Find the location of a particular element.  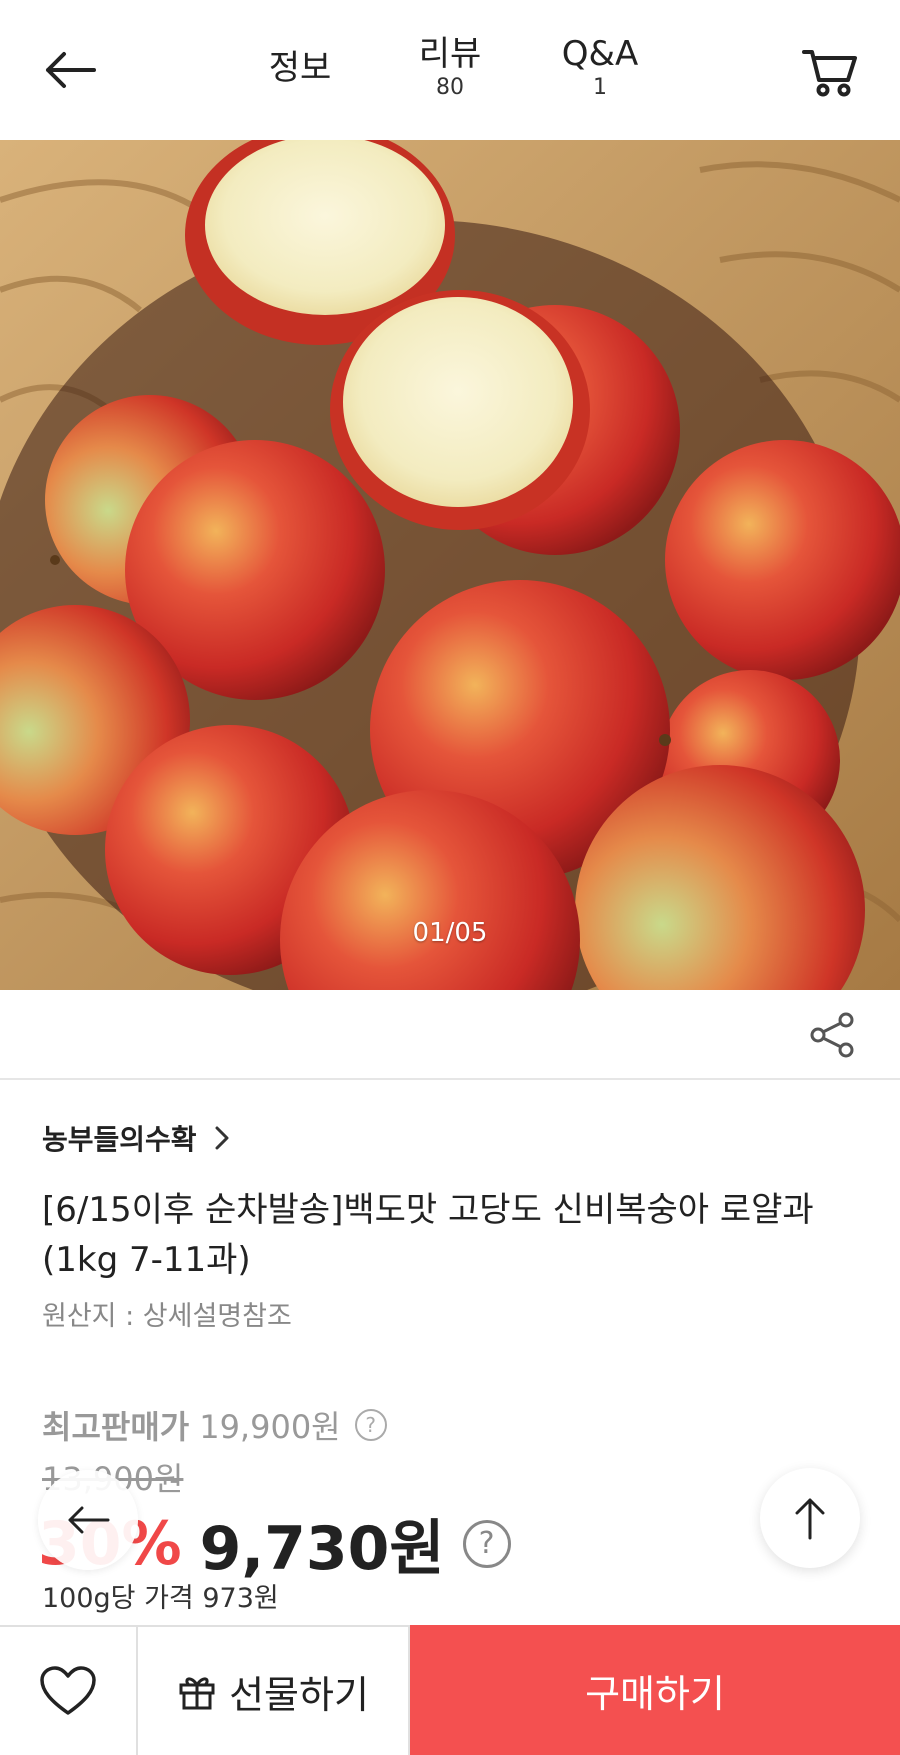

tab-qa-count: 1 is located at coordinates (600, 87).